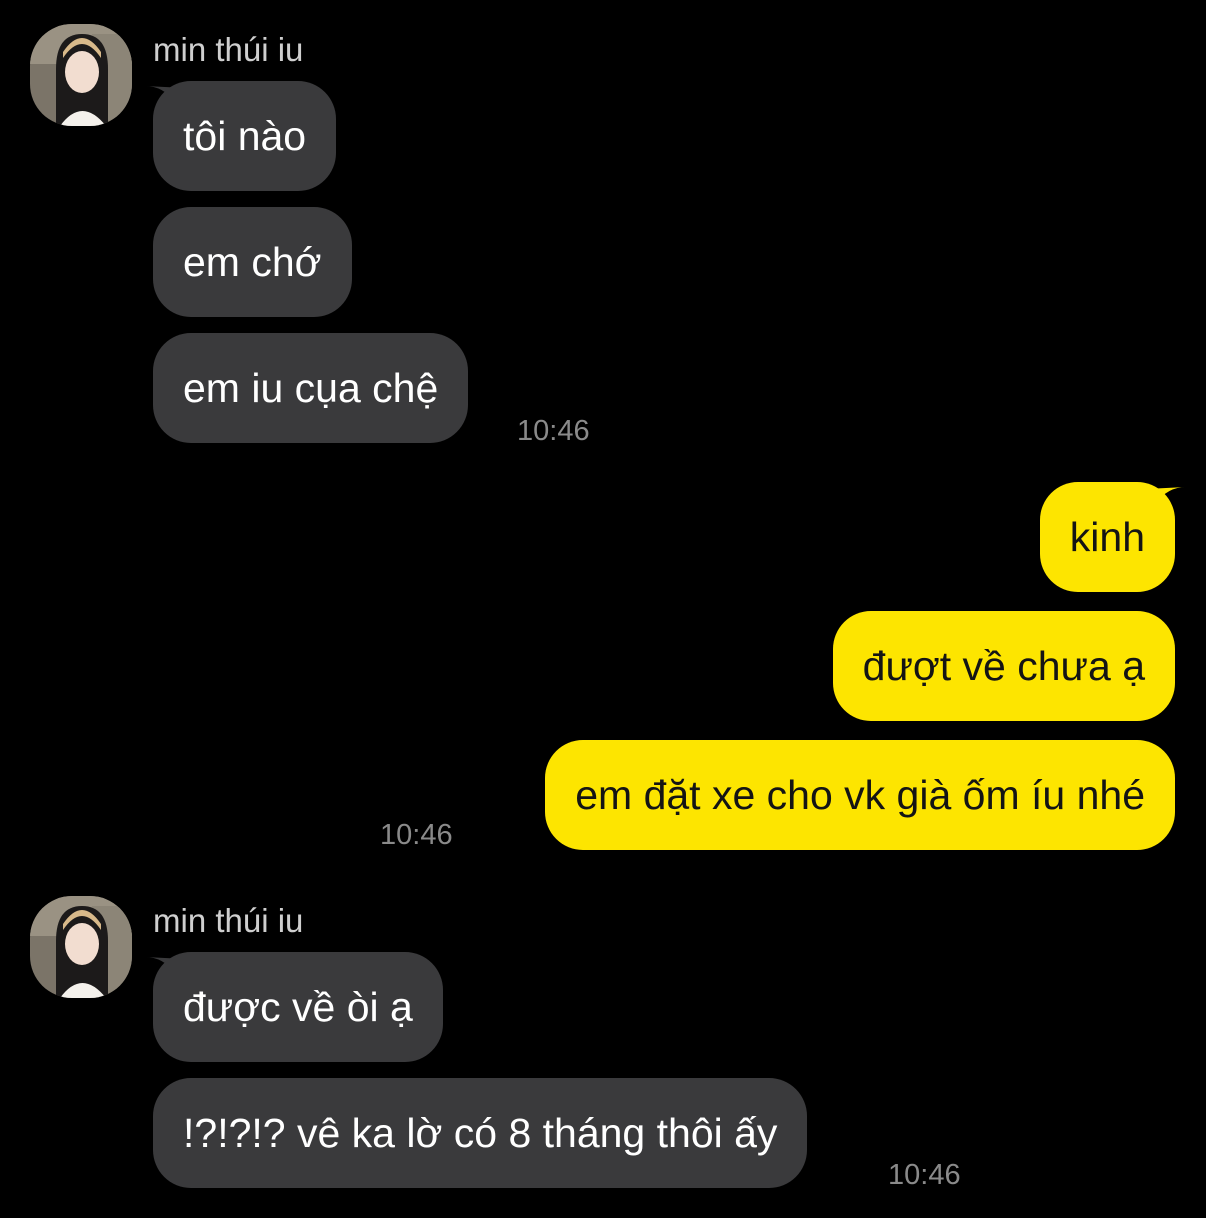  I want to click on message-bubble-incoming: !?!?!? vê ka lờ có 8 tháng thôi ấy, so click(480, 1133).